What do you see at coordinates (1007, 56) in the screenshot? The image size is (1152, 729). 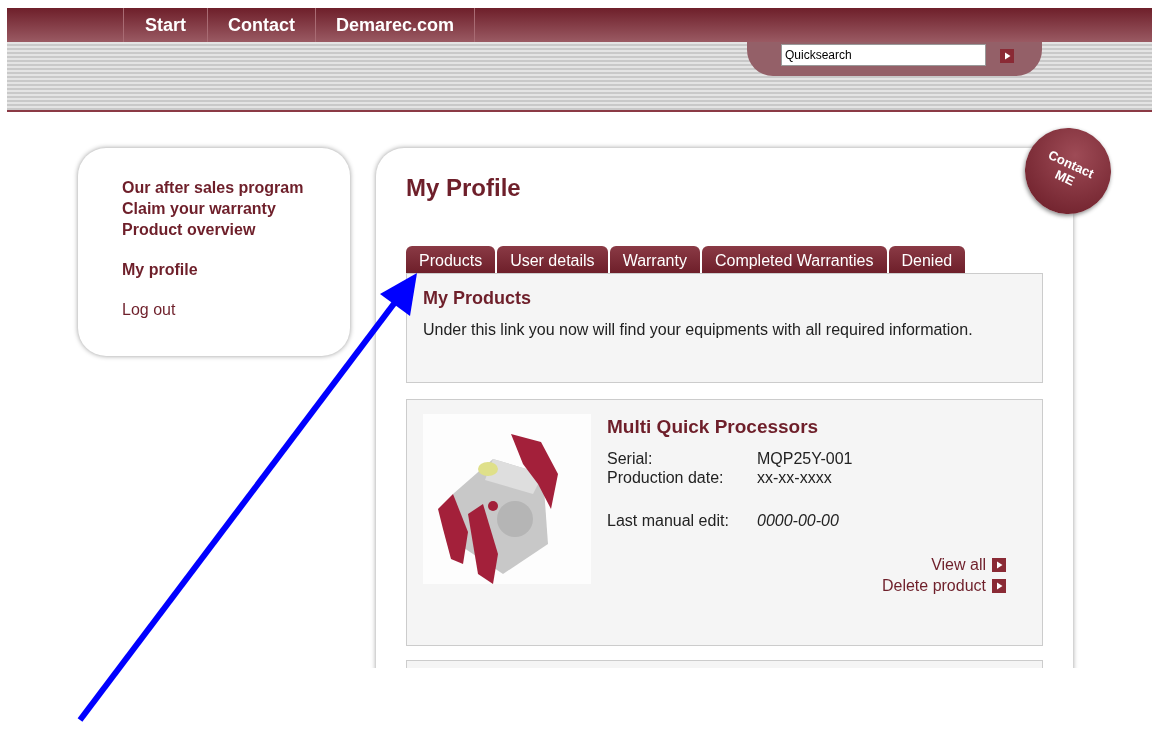 I see `search-go-button` at bounding box center [1007, 56].